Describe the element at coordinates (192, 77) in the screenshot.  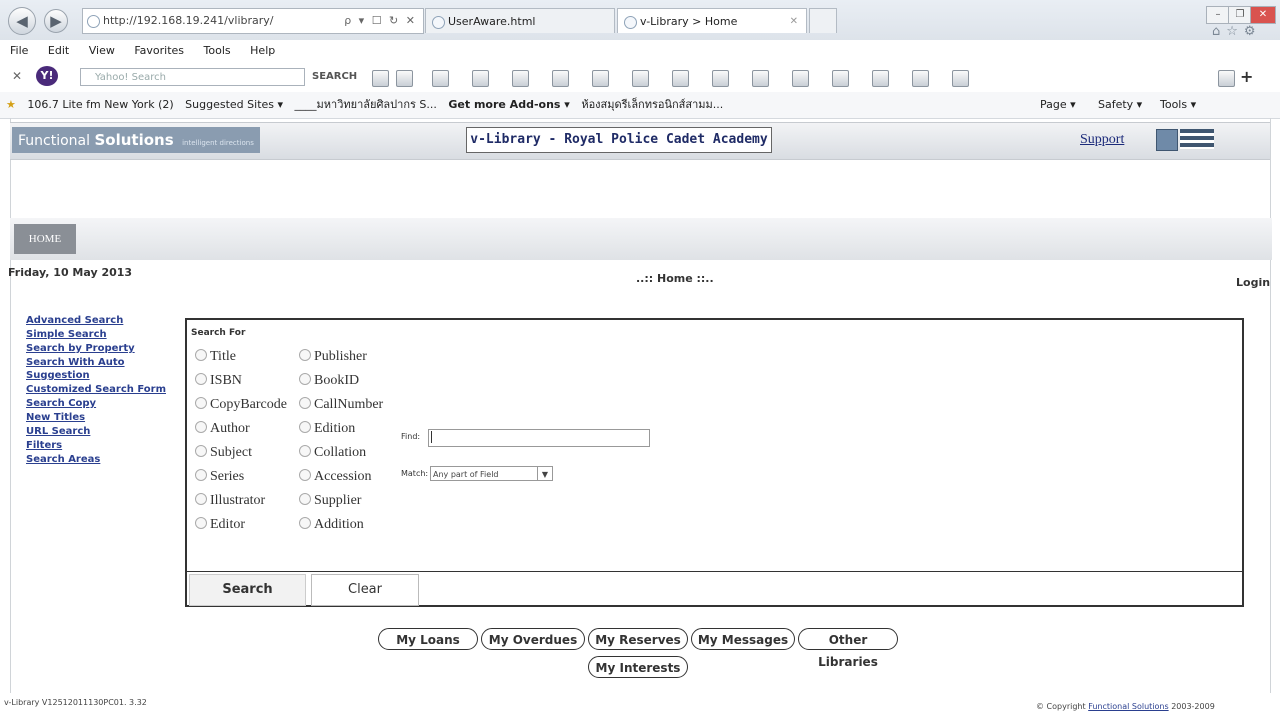
I see `yahoo-search-input: Yahoo! Search` at that location.